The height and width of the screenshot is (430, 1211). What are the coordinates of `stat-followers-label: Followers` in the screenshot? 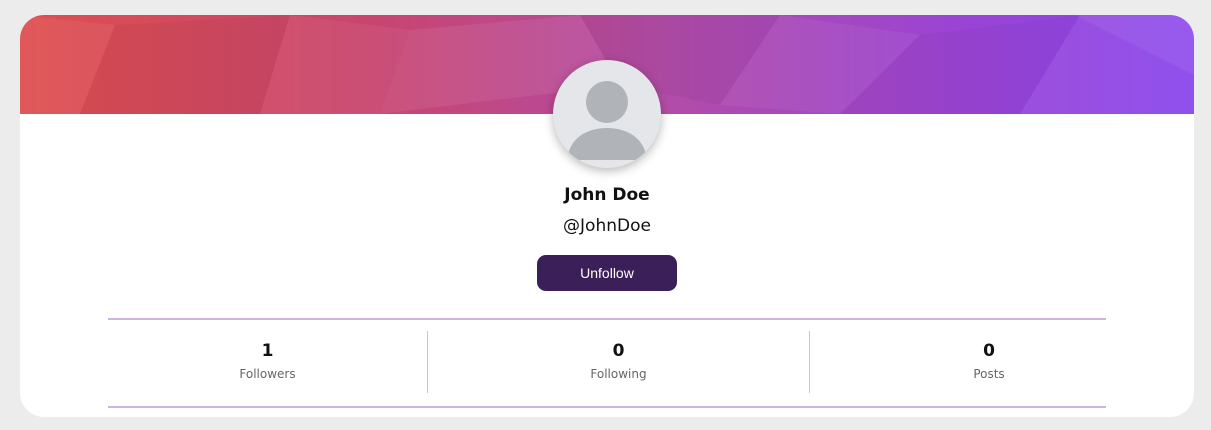 It's located at (267, 374).